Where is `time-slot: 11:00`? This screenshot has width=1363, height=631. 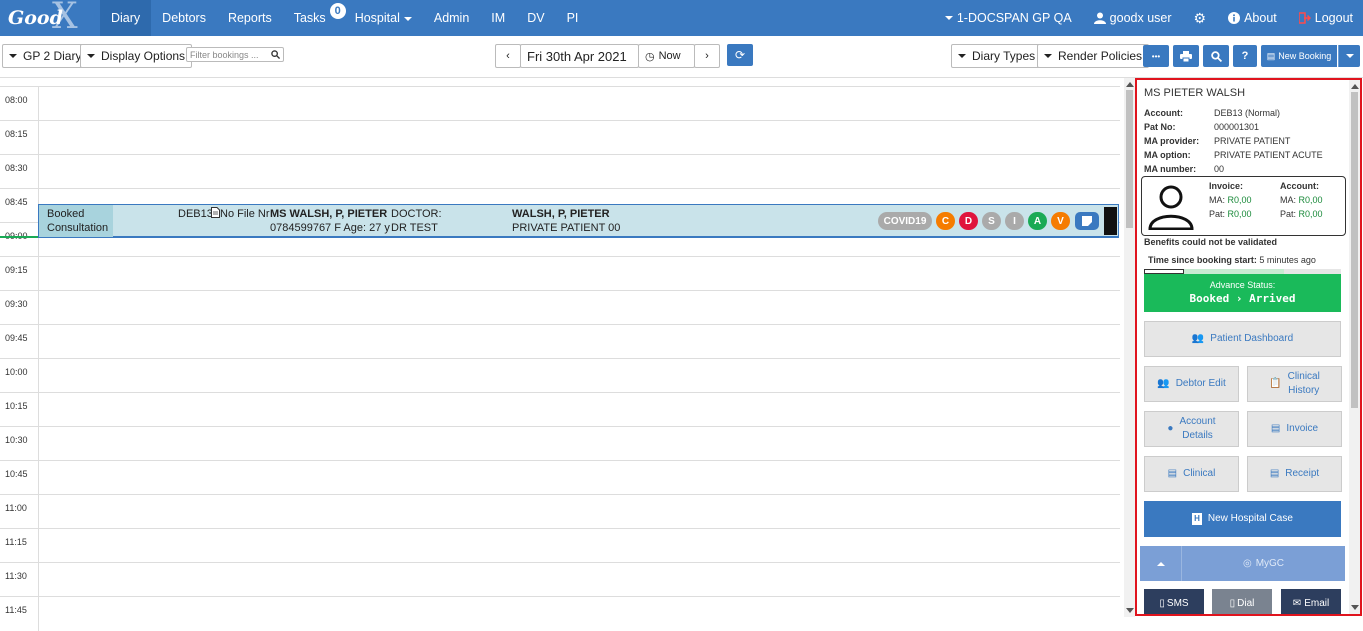
time-slot: 11:00 is located at coordinates (560, 511).